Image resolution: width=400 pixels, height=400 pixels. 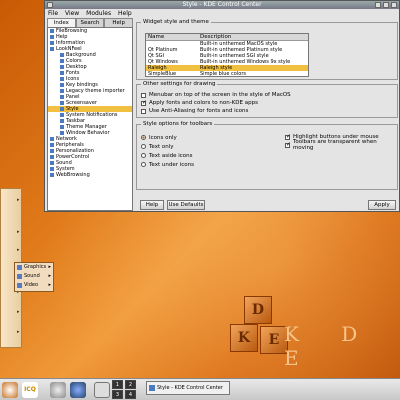 I want to click on logo-cube-k: K, so click(x=244, y=338).